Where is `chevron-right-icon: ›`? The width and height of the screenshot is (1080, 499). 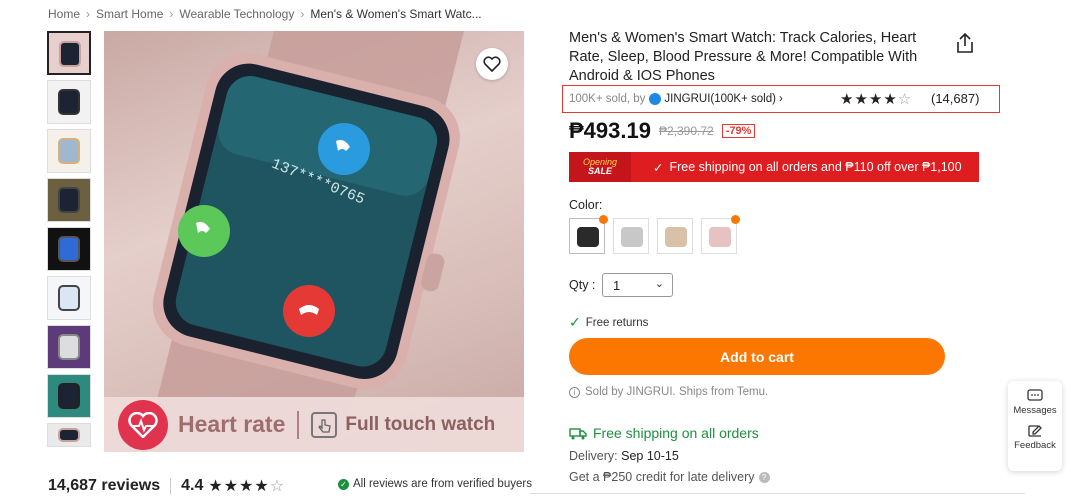
chevron-right-icon: › is located at coordinates (780, 99).